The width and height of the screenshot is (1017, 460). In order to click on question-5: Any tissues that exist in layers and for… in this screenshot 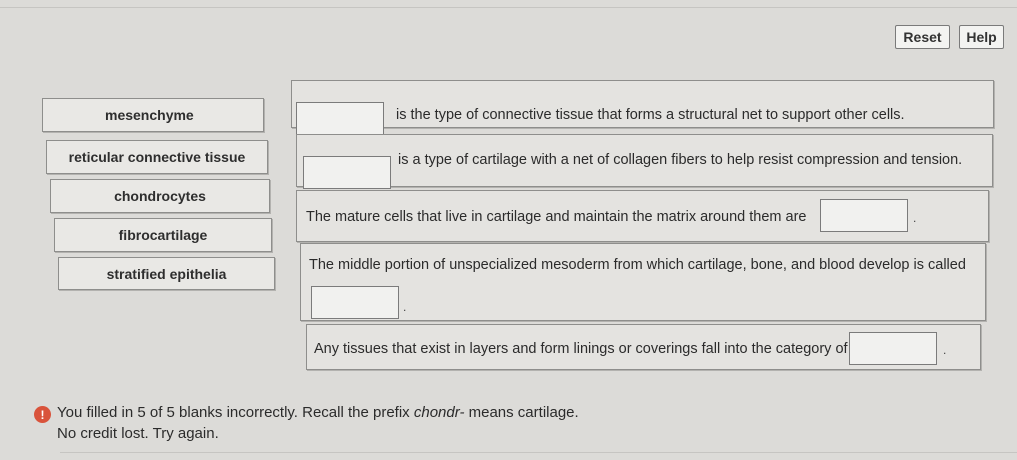, I will do `click(643, 347)`.